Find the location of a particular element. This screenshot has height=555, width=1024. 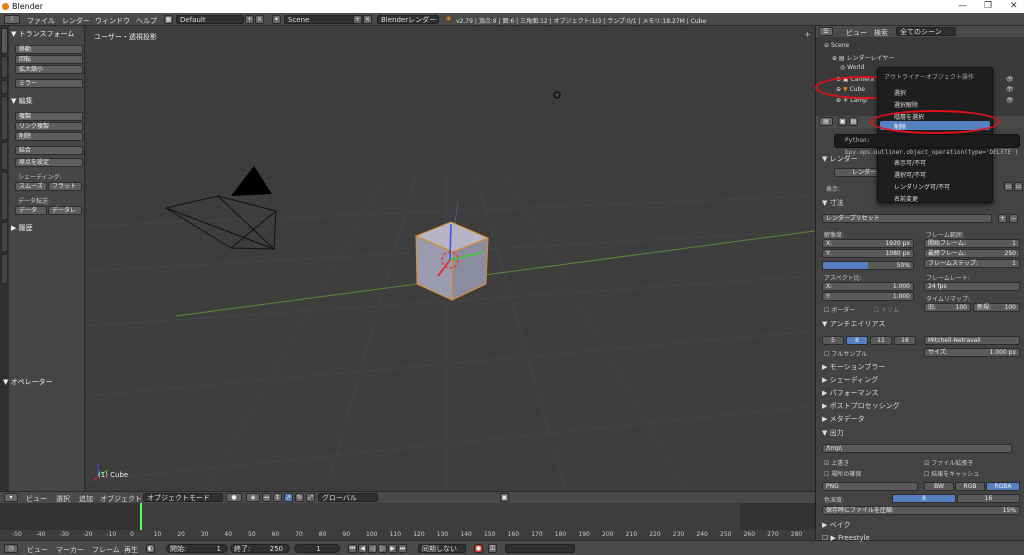

file-extension-checkbox: ☑ ファイル拡張子 is located at coordinates (948, 462).